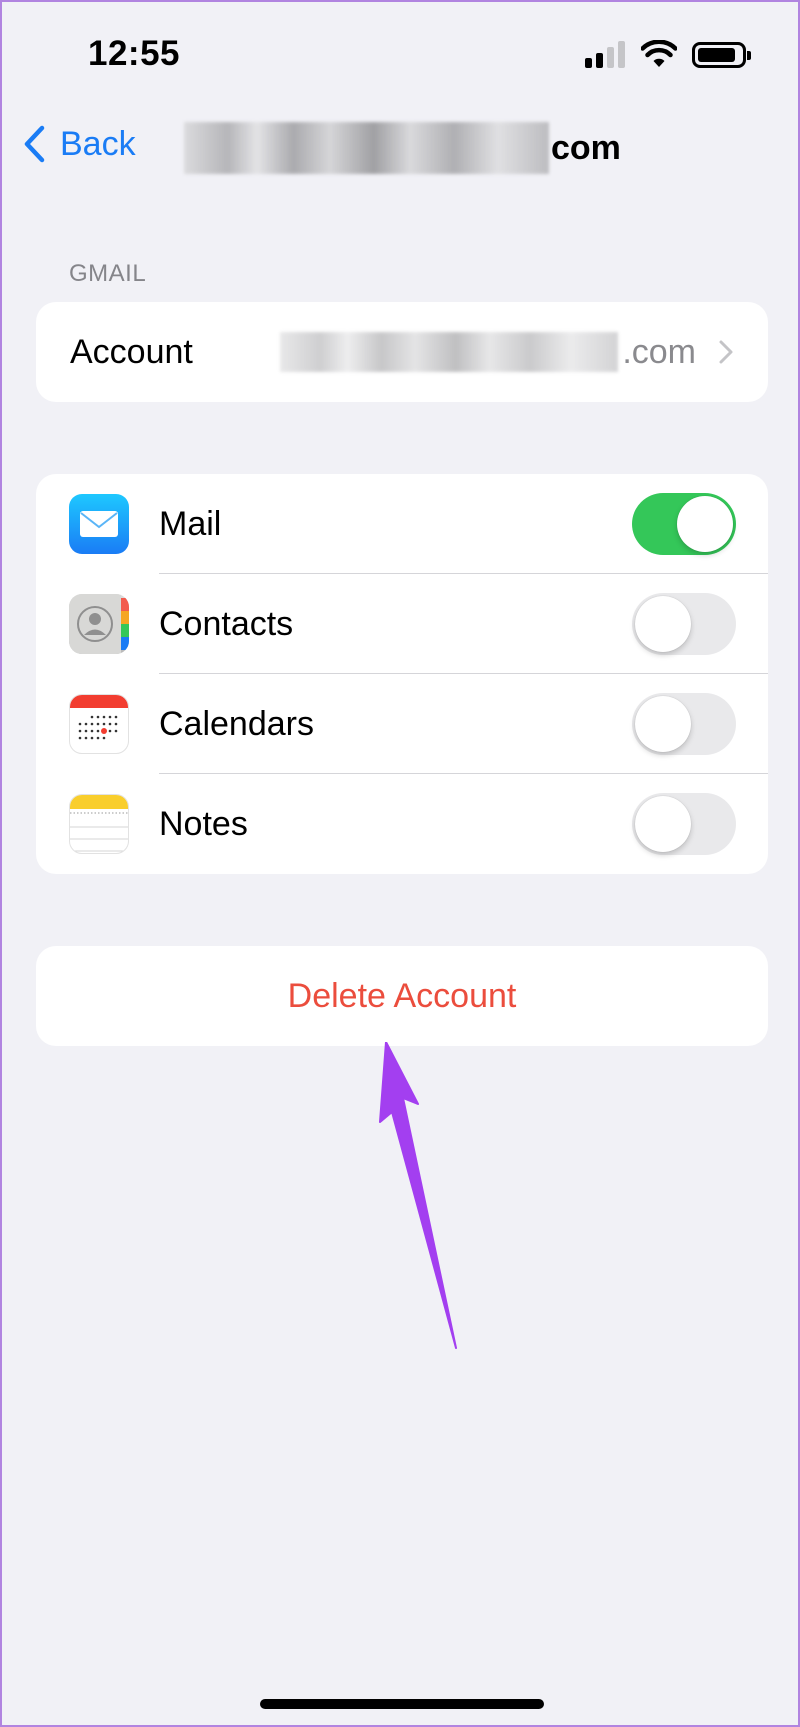  Describe the element at coordinates (190, 523) in the screenshot. I see `service-label: Mail` at that location.